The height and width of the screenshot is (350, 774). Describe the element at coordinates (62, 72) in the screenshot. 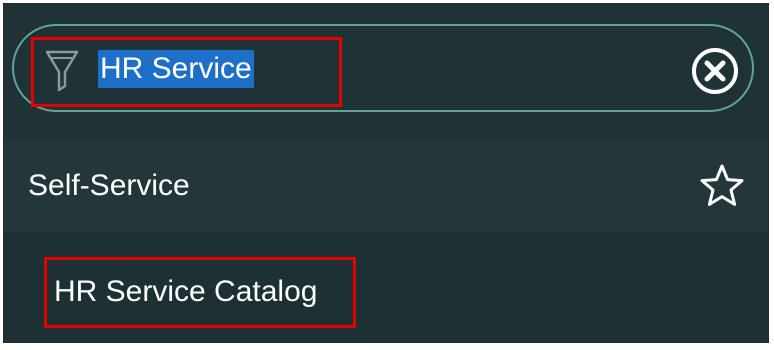

I see `filter-icon` at that location.